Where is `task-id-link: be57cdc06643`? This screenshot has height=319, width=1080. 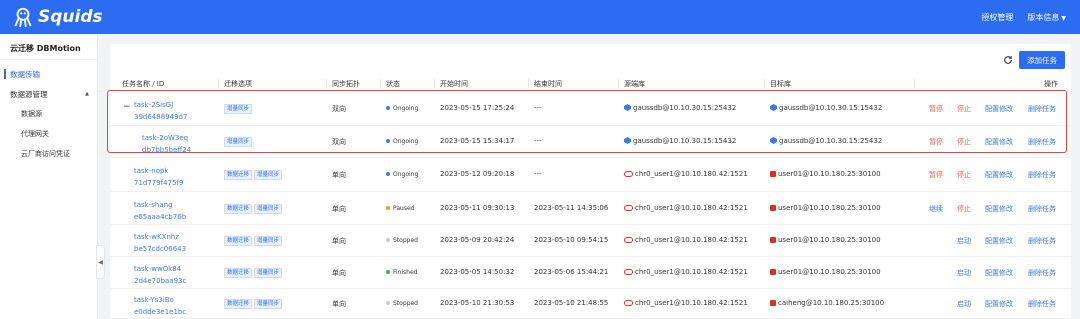
task-id-link: be57cdc06643 is located at coordinates (160, 249).